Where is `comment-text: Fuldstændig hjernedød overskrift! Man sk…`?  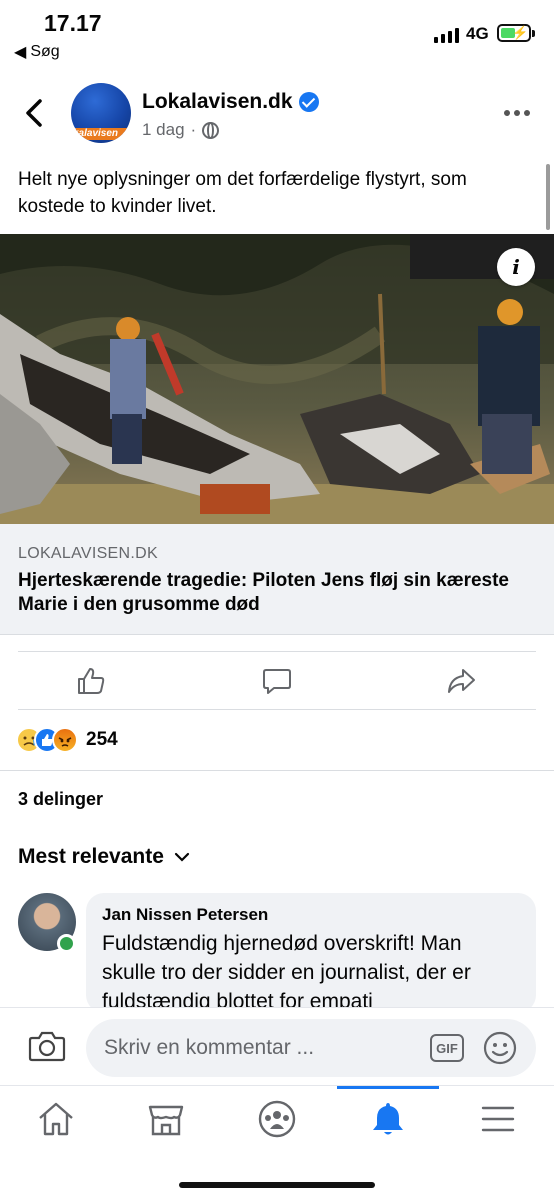
comment-text: Fuldstændig hjernedød overskrift! Man sk… is located at coordinates (286, 972).